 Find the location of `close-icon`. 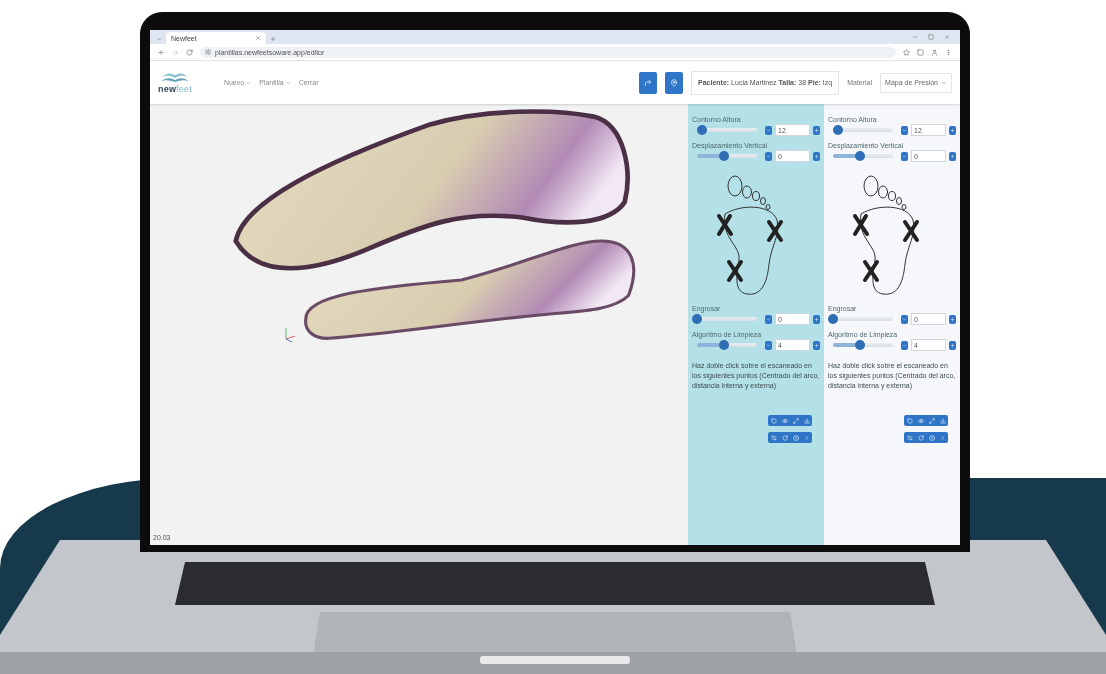

close-icon is located at coordinates (258, 38).